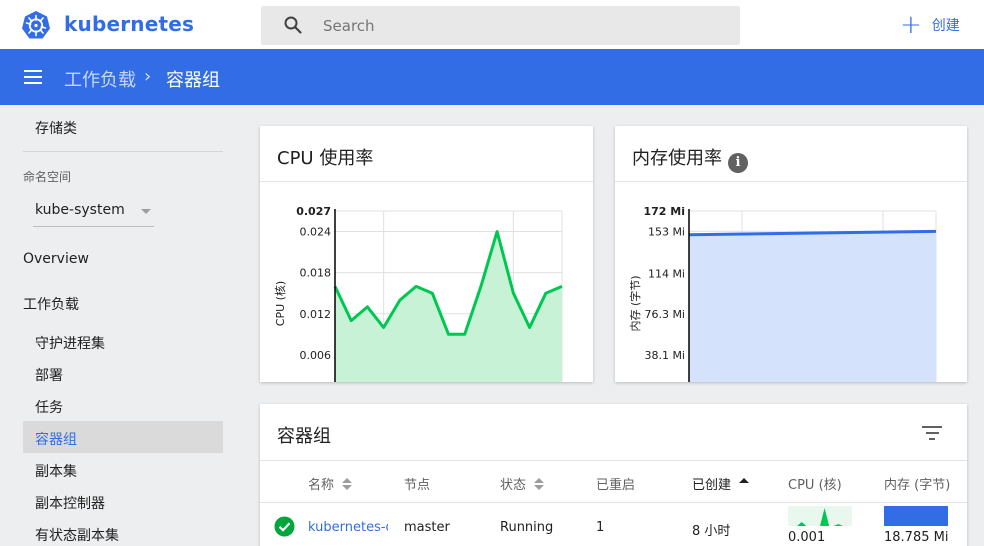 The width and height of the screenshot is (984, 546). Describe the element at coordinates (146, 211) in the screenshot. I see `dropdown-arrow-icon` at that location.